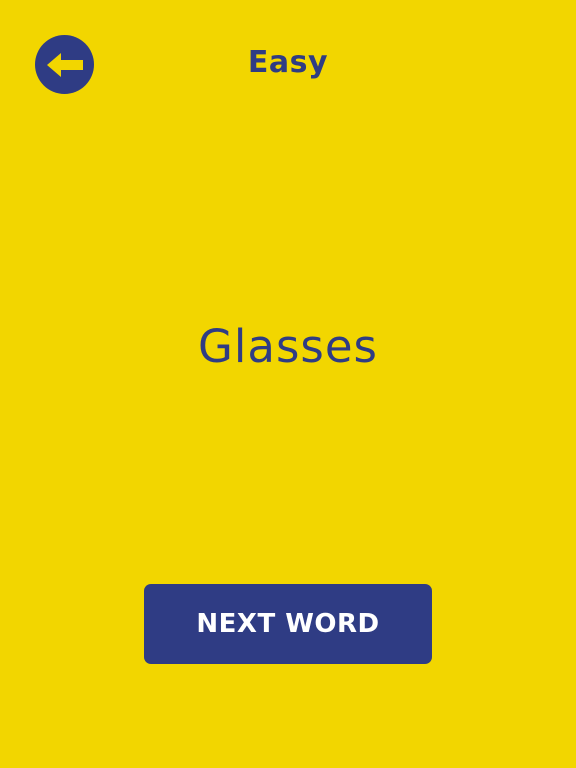  What do you see at coordinates (288, 624) in the screenshot?
I see `next-word-button: NEXT WORD` at bounding box center [288, 624].